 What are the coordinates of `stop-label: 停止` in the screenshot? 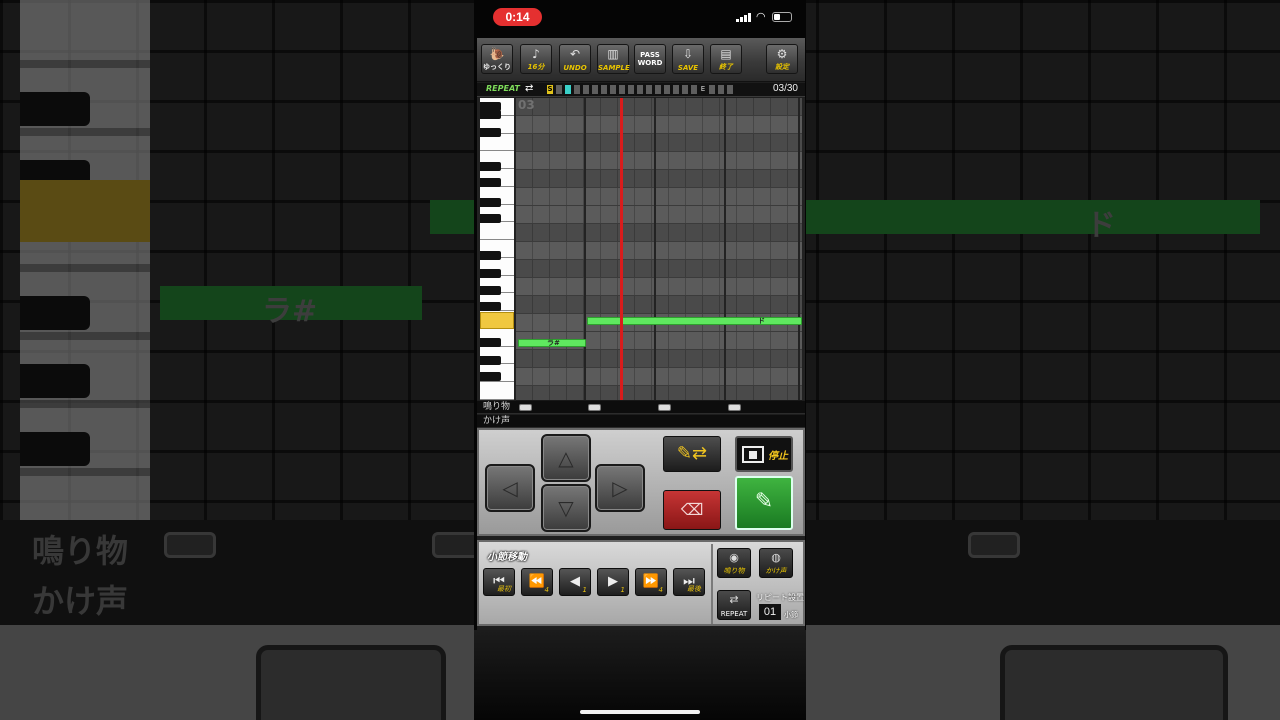 It's located at (778, 456).